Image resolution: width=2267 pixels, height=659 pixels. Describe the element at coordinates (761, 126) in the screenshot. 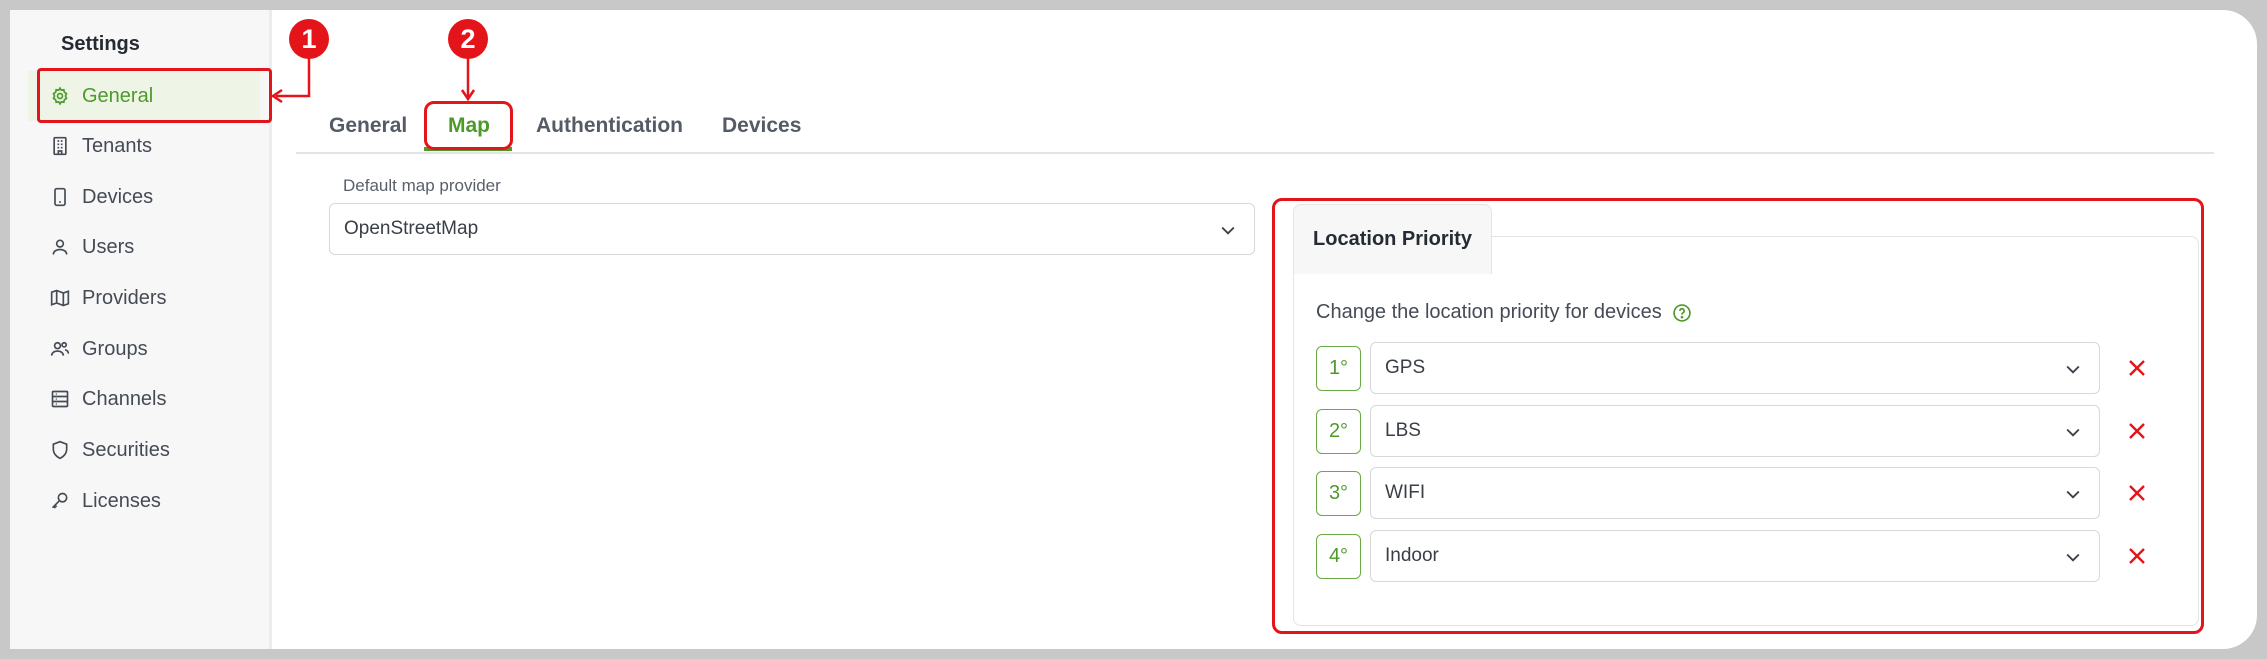

I see `tab-devices: Devices` at that location.